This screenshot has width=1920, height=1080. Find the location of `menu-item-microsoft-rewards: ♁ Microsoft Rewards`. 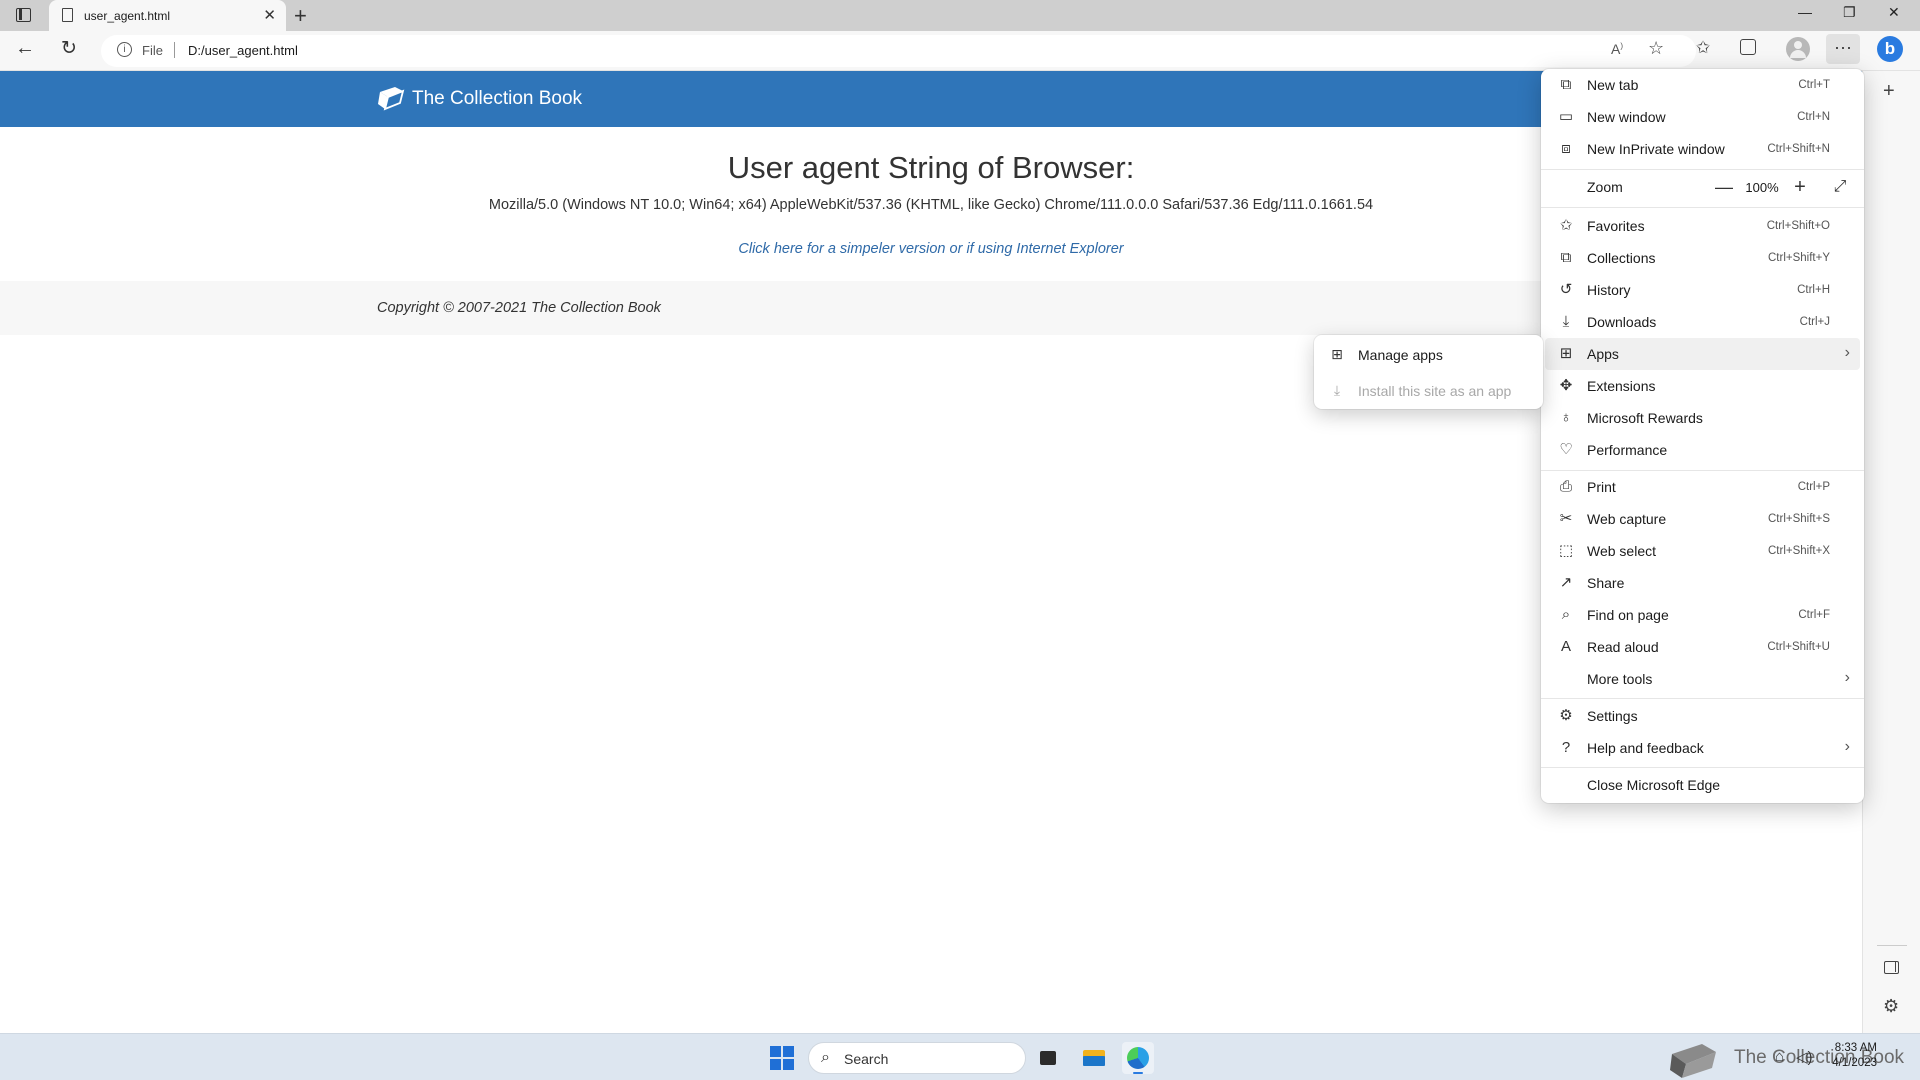

menu-item-microsoft-rewards: ♁ Microsoft Rewards is located at coordinates (1702, 418).